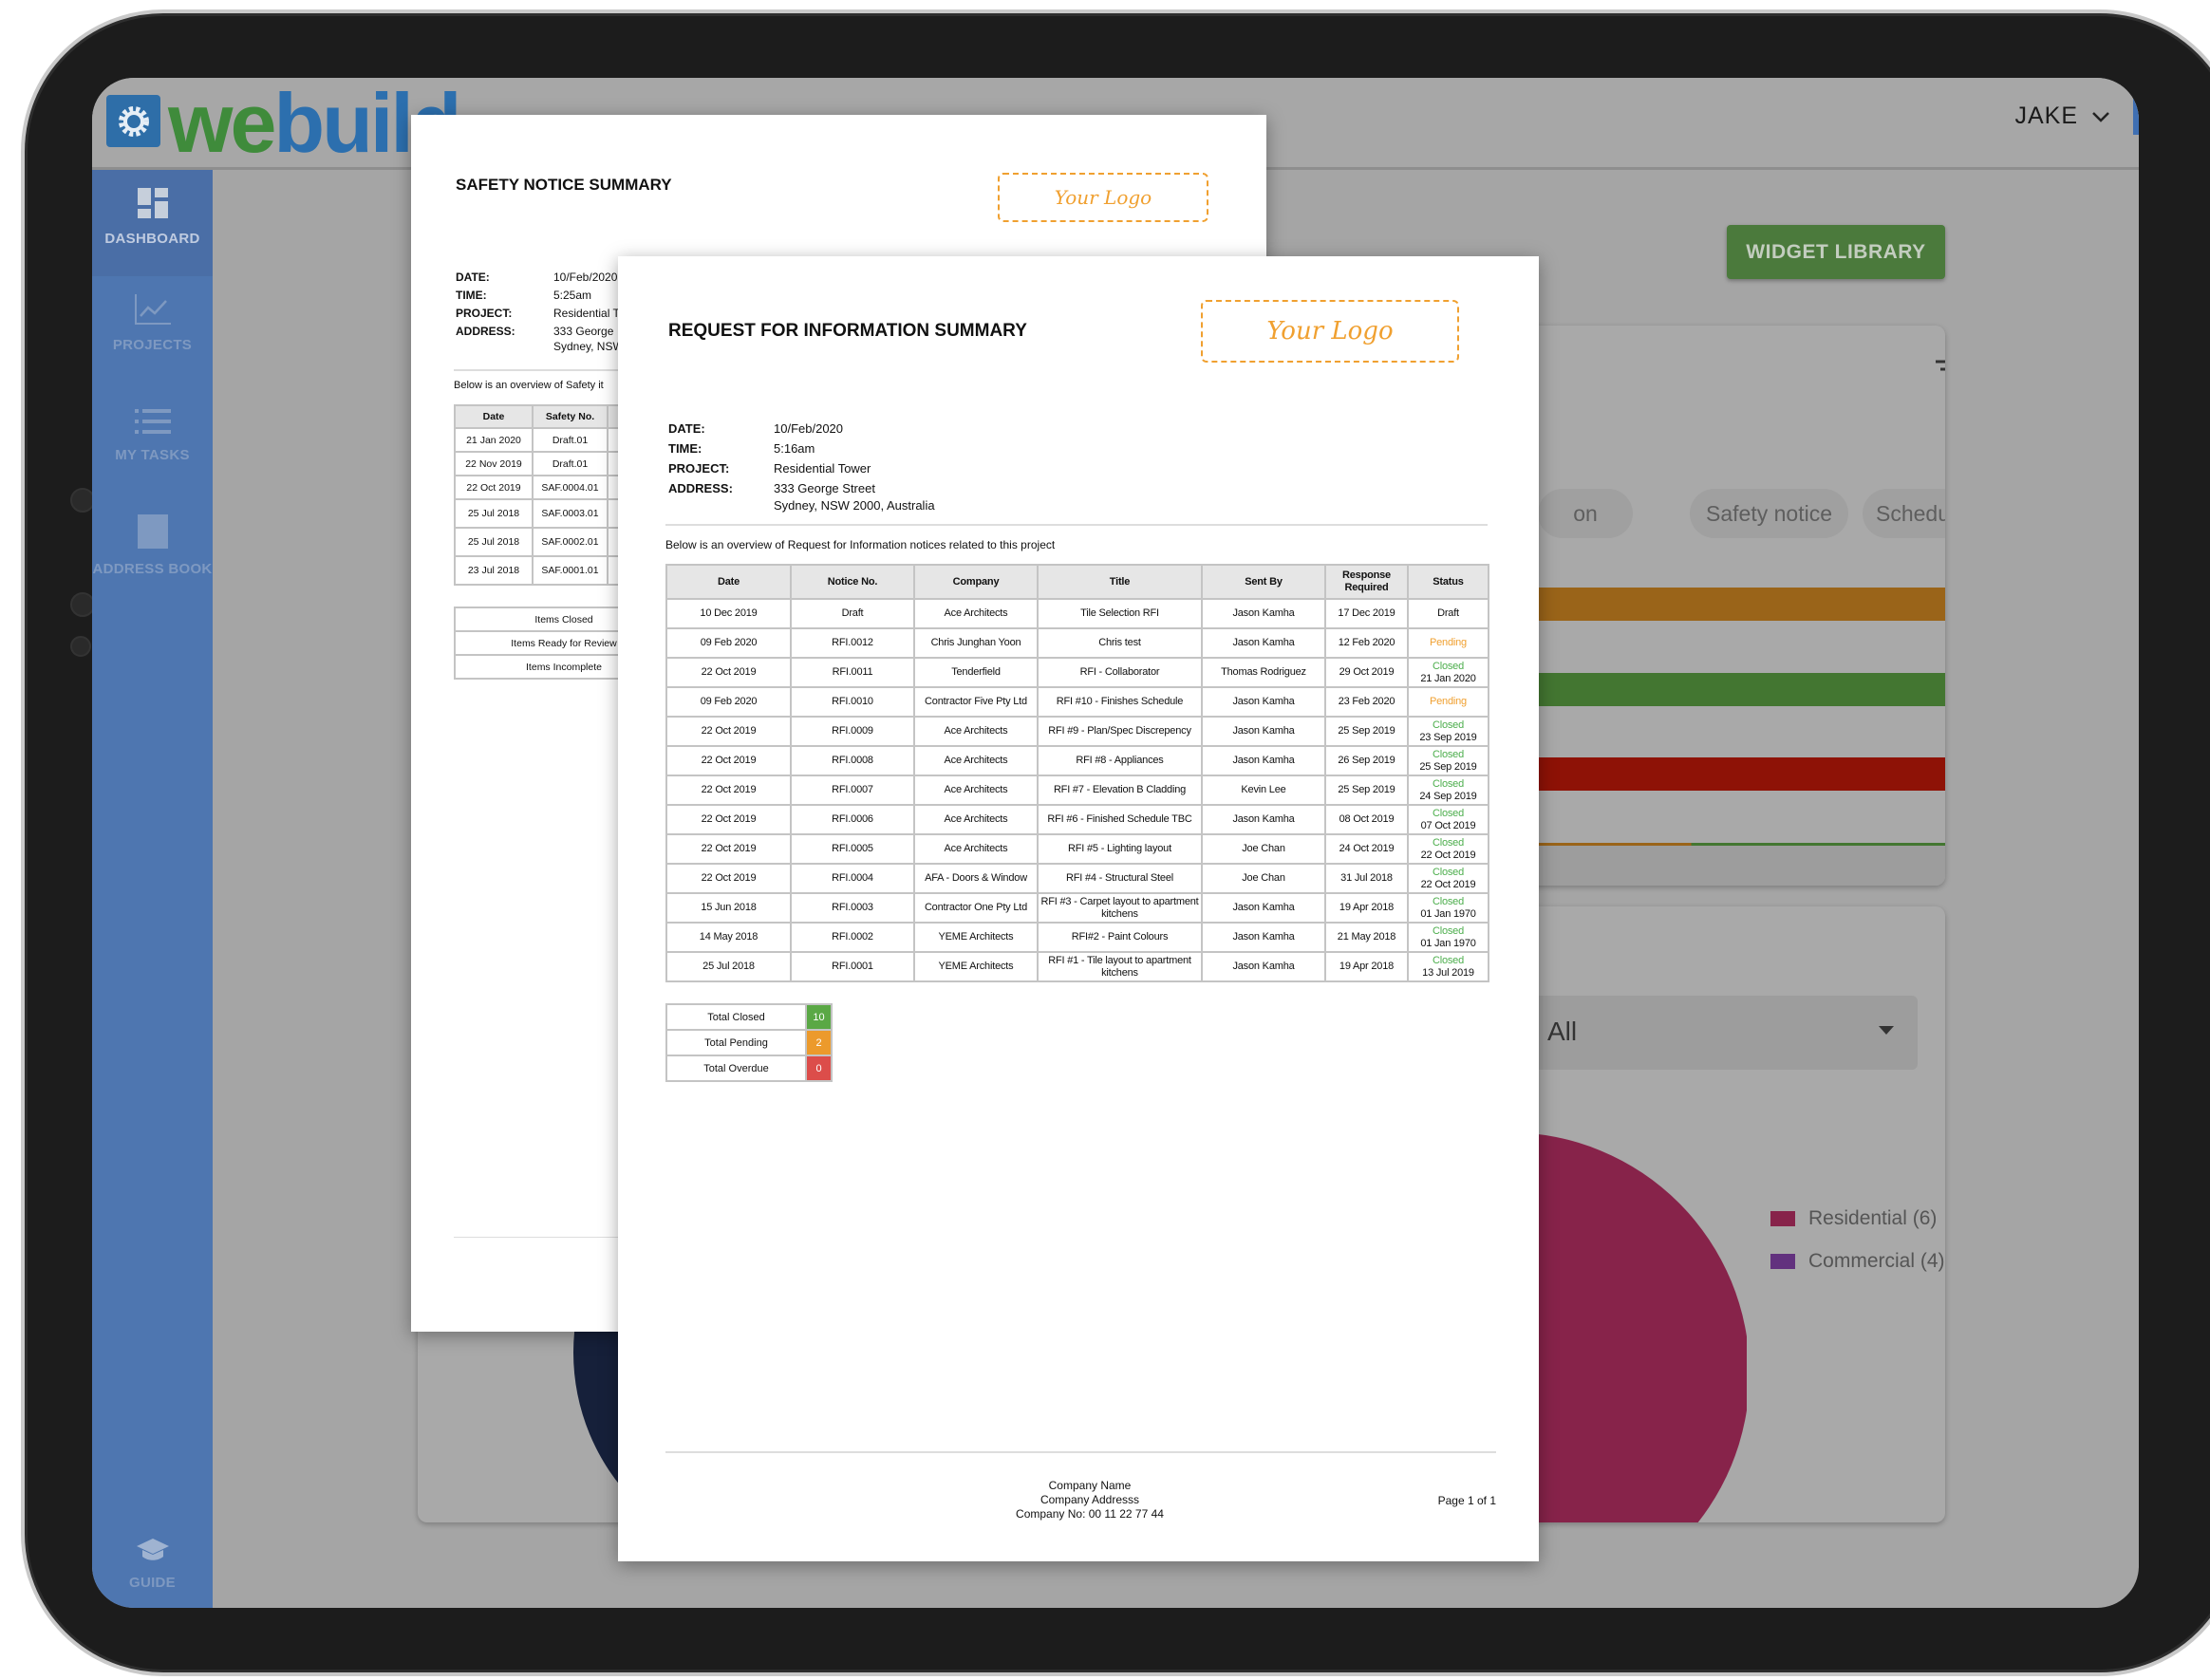 The width and height of the screenshot is (2210, 1680). I want to click on tab-chip-safety-notice: Safety notice, so click(1769, 513).